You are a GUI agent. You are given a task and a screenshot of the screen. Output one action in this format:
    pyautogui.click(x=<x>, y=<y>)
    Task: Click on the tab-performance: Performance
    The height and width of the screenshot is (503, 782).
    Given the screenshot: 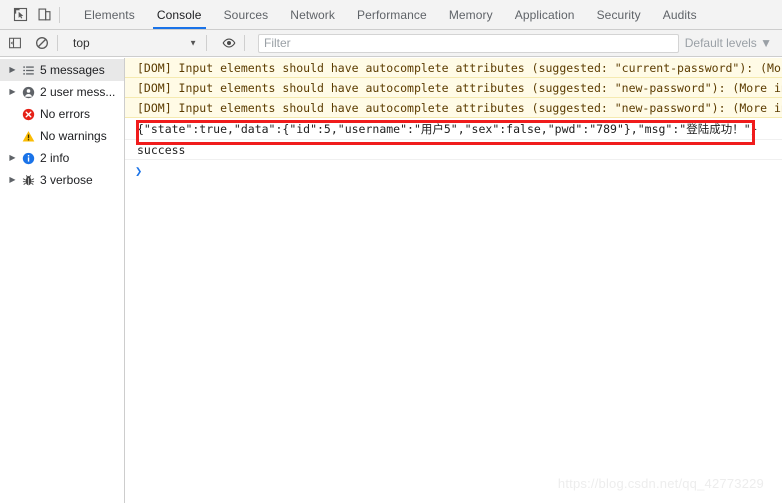 What is the action you would take?
    pyautogui.click(x=392, y=14)
    